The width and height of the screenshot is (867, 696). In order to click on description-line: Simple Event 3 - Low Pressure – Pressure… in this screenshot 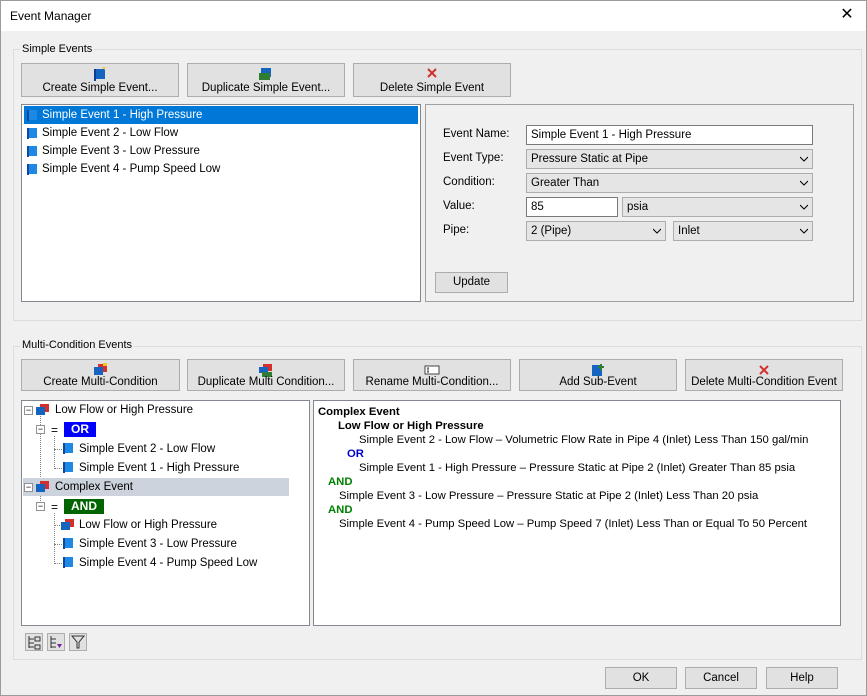, I will do `click(549, 496)`.